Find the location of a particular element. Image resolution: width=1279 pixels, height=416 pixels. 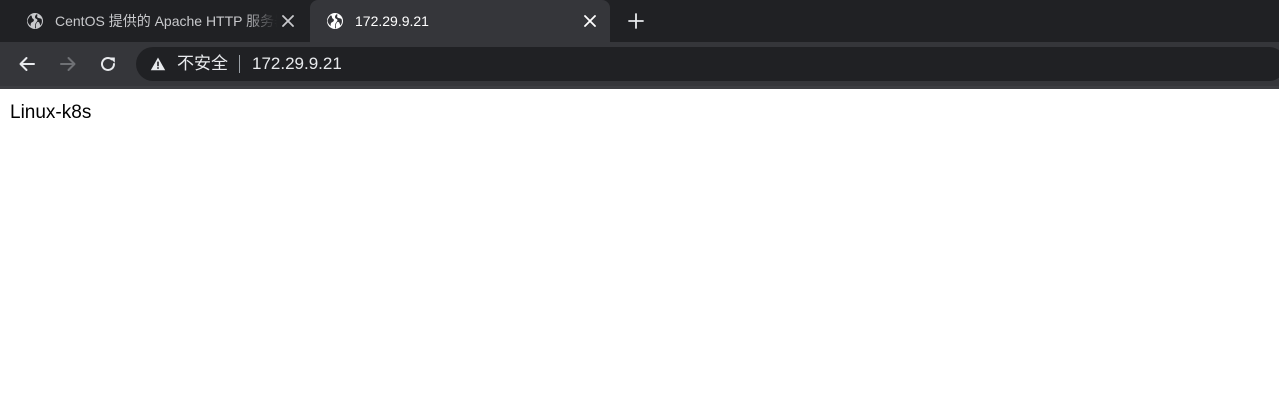

tab-title: 172.29.9.21 is located at coordinates (392, 21).